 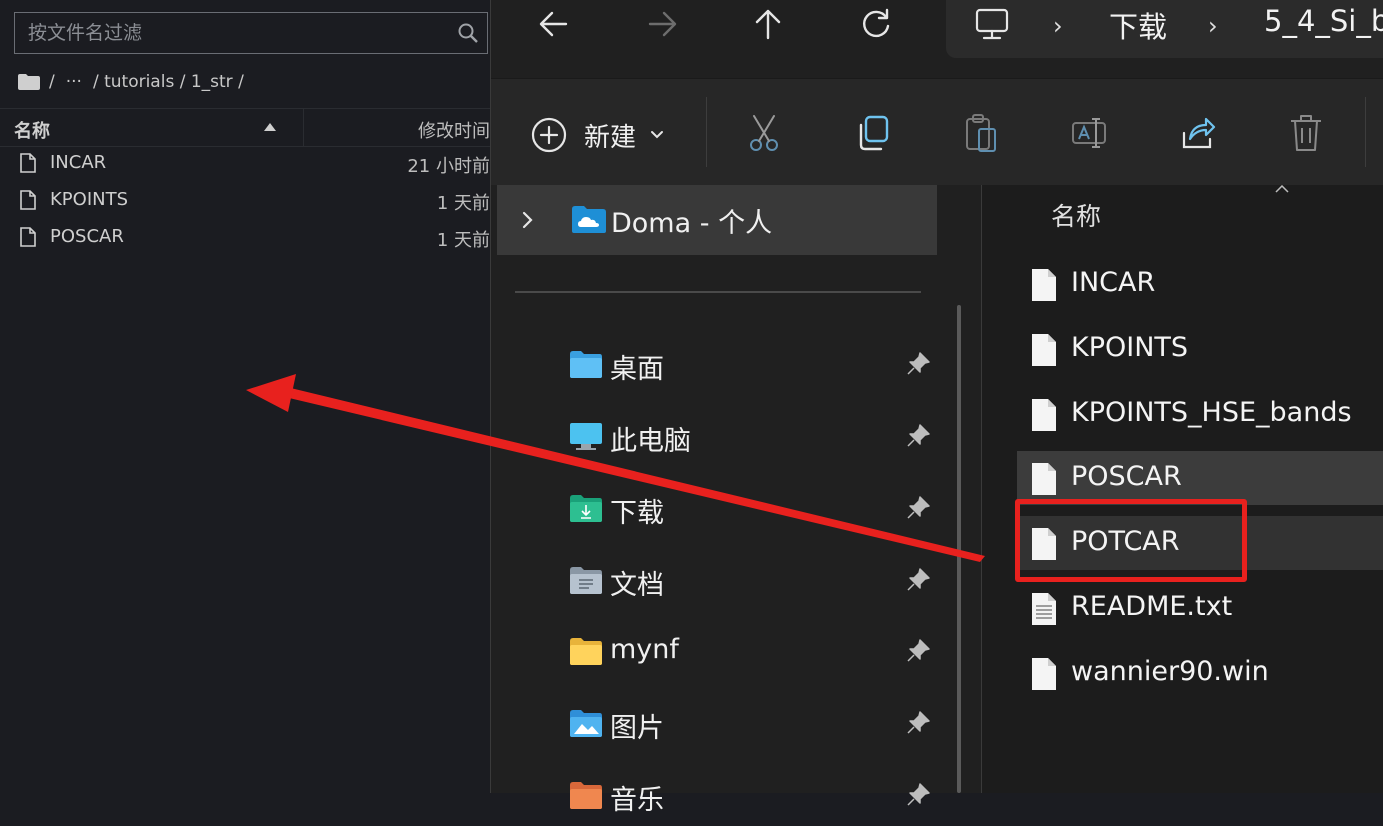 I want to click on nav-item-music: 音乐, so click(x=726, y=796).